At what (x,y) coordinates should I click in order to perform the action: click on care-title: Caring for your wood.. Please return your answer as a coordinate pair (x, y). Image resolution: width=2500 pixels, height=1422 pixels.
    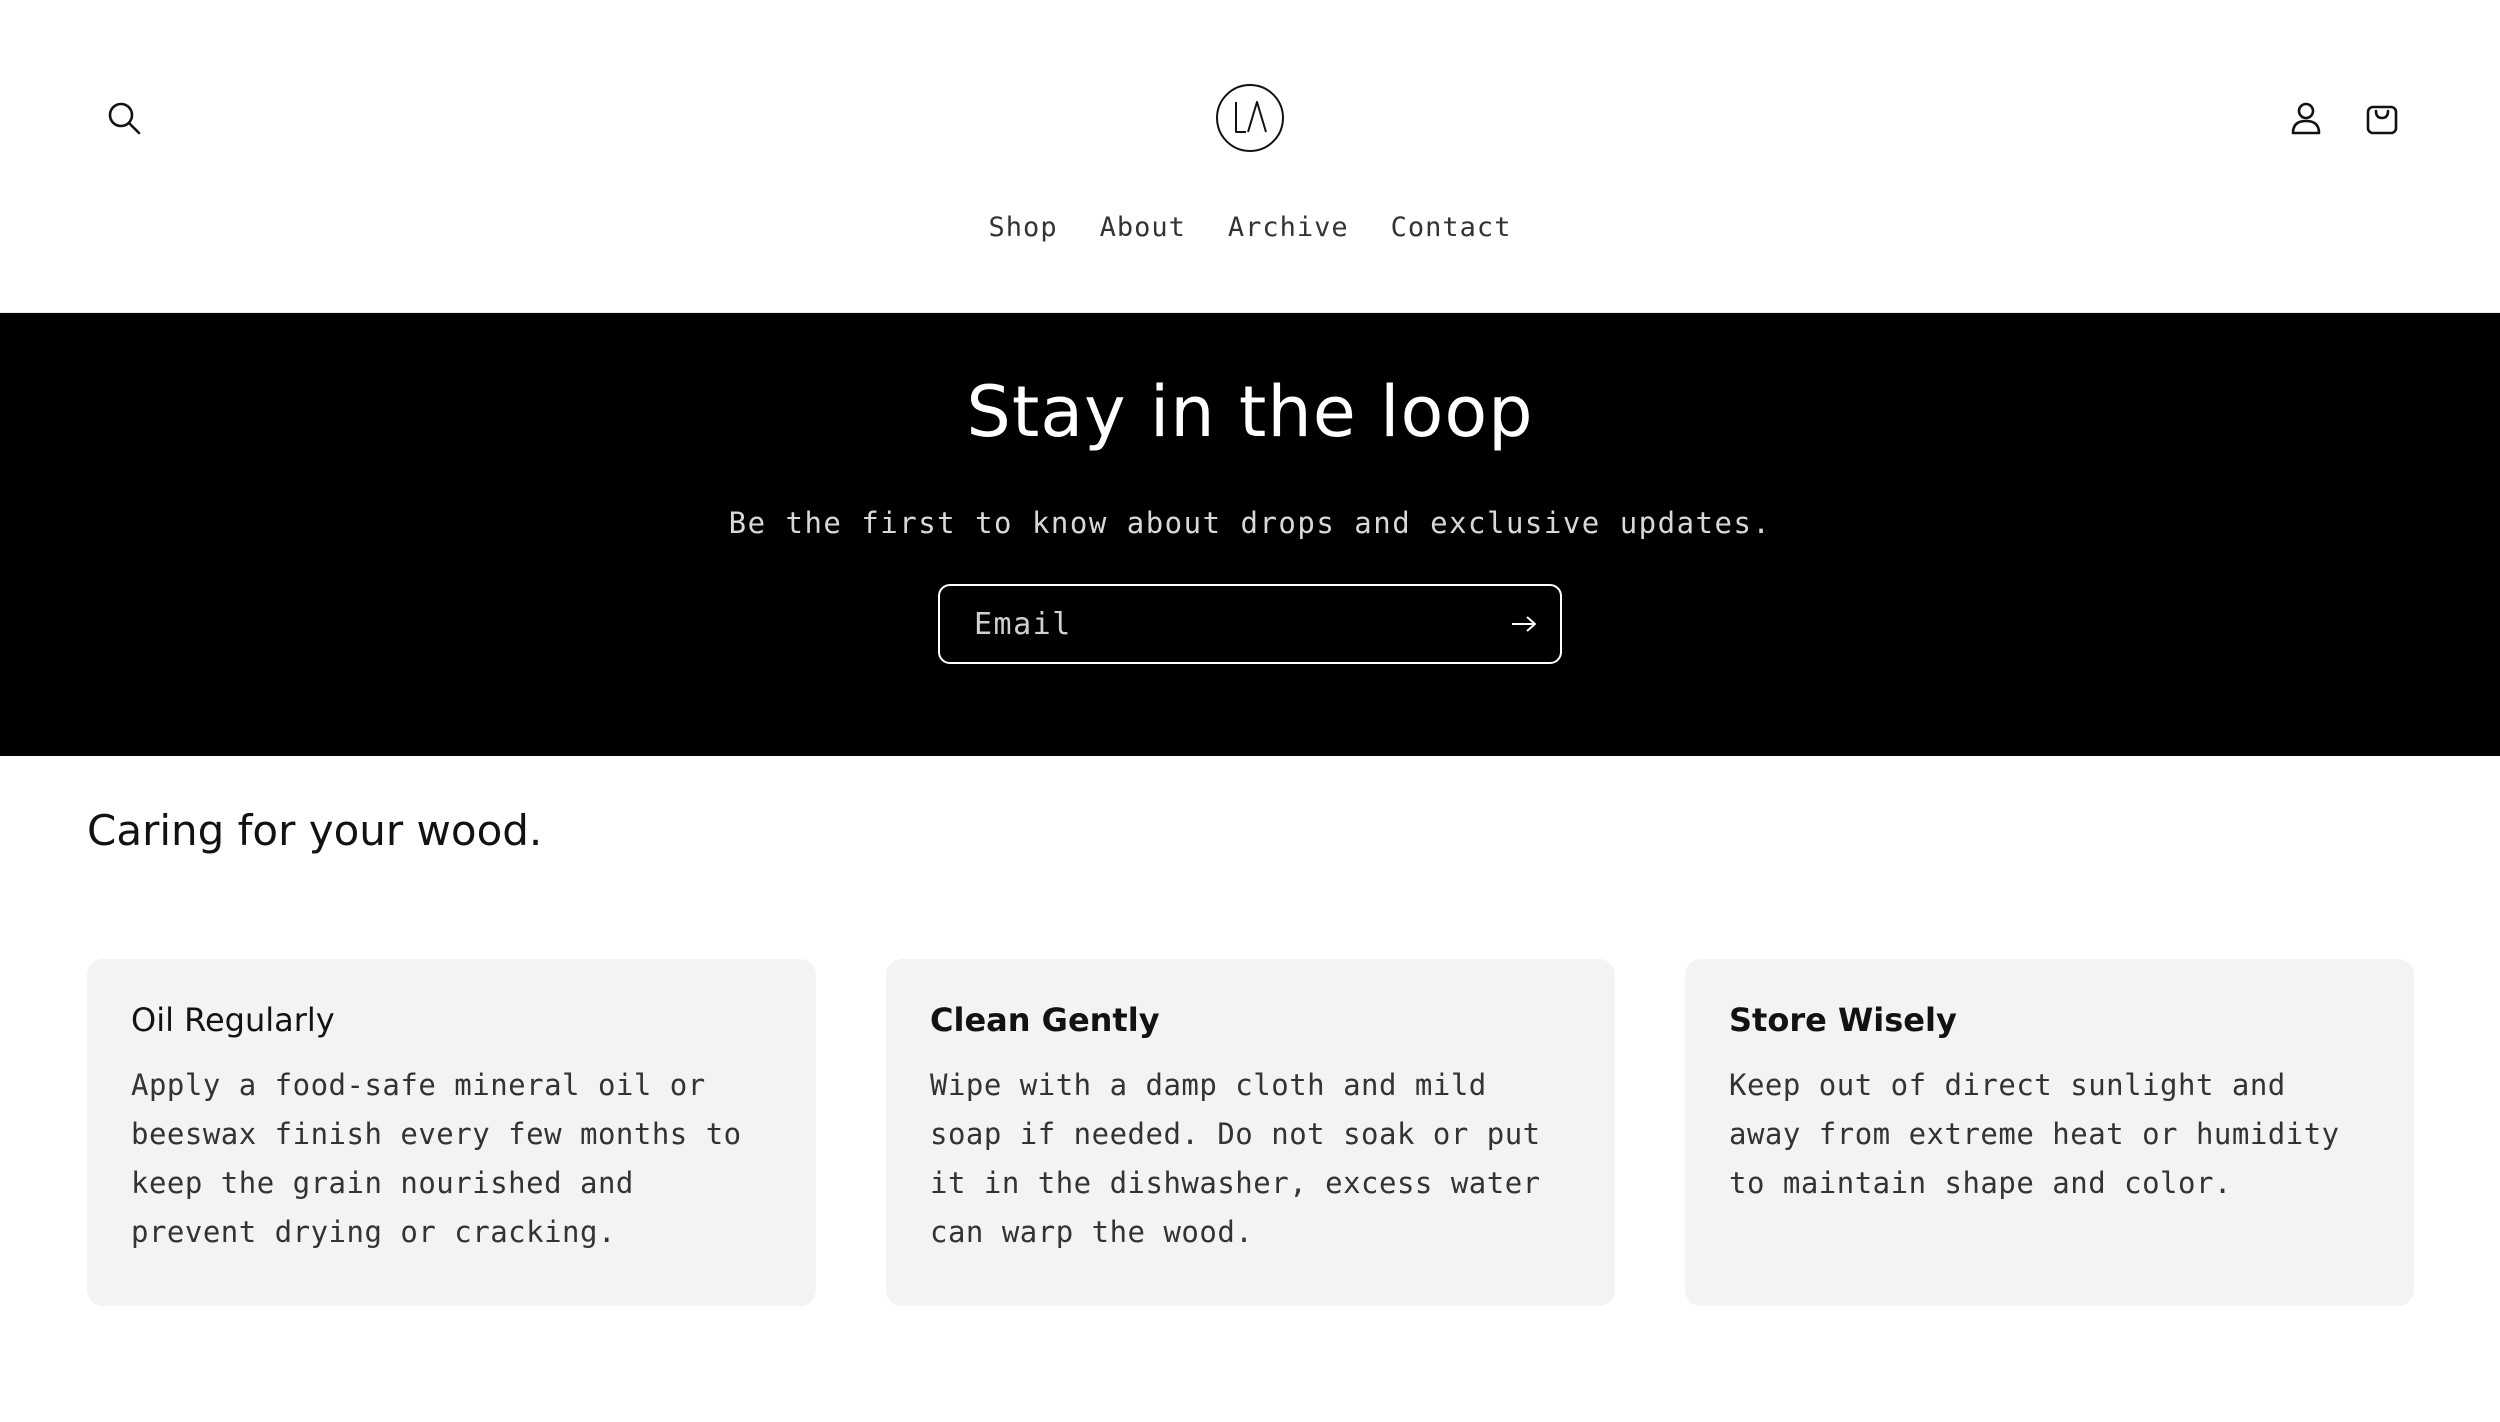
    Looking at the image, I should click on (315, 830).